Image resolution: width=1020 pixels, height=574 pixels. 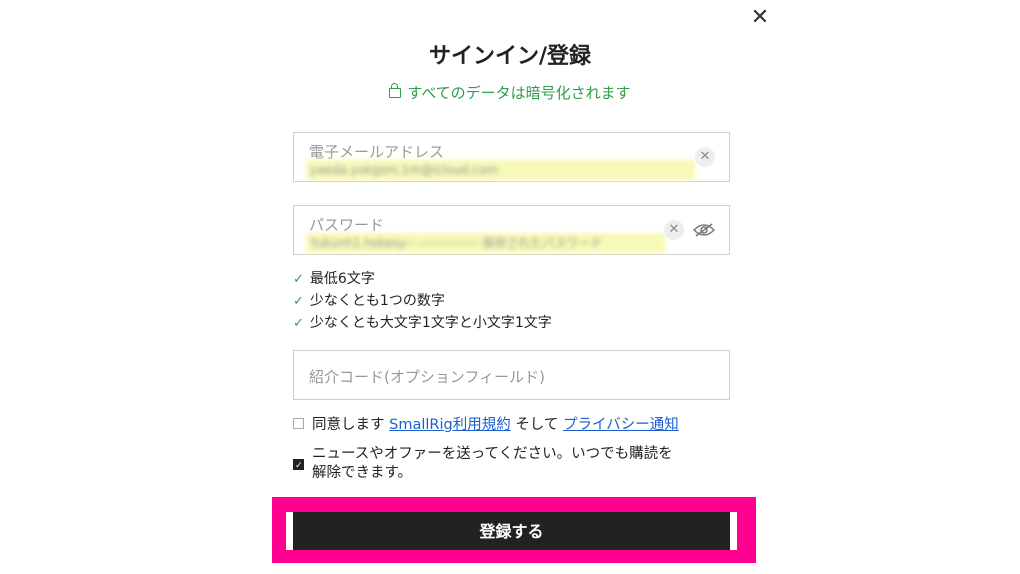 I want to click on email-value: yaeda.yokgsm.1m@icloud.com, so click(x=500, y=170).